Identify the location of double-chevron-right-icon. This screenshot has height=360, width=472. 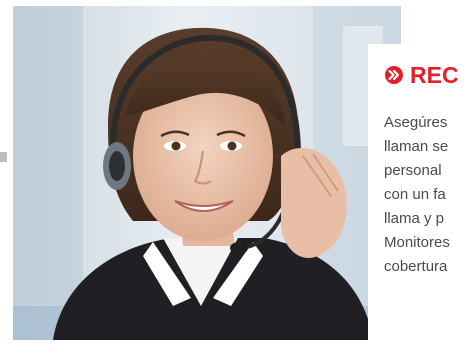
(394, 75).